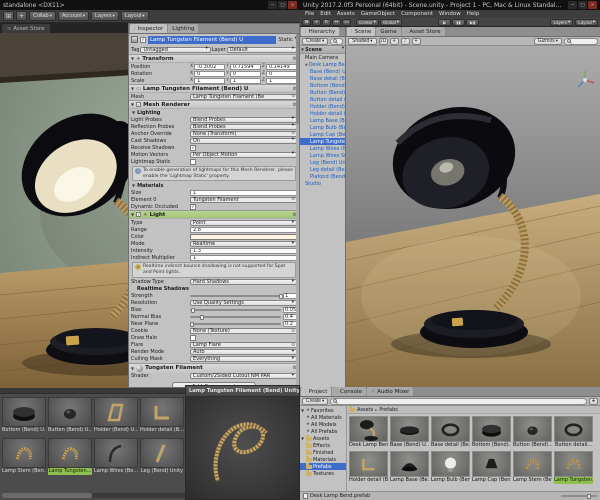 The width and height of the screenshot is (600, 500). I want to click on collab-dropdown: Collab ▾, so click(42, 16).